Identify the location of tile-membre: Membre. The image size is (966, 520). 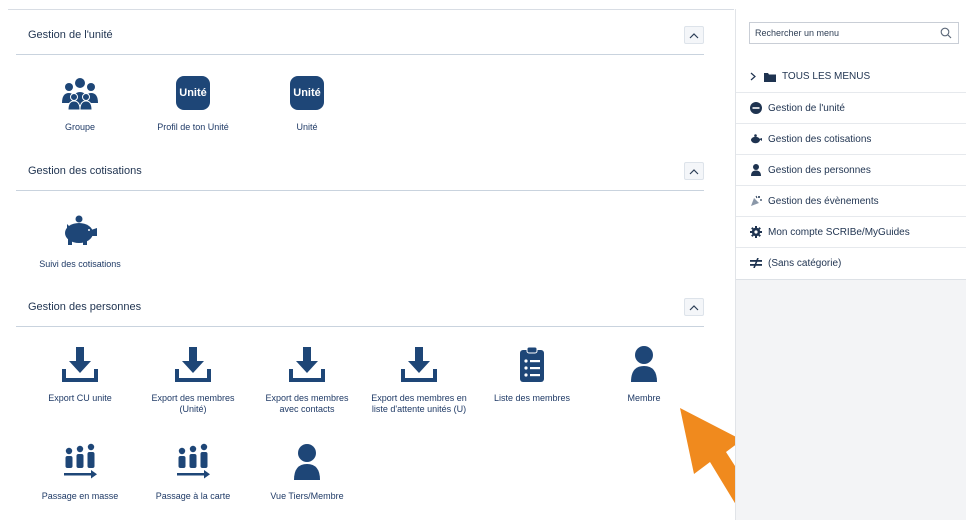
(644, 374).